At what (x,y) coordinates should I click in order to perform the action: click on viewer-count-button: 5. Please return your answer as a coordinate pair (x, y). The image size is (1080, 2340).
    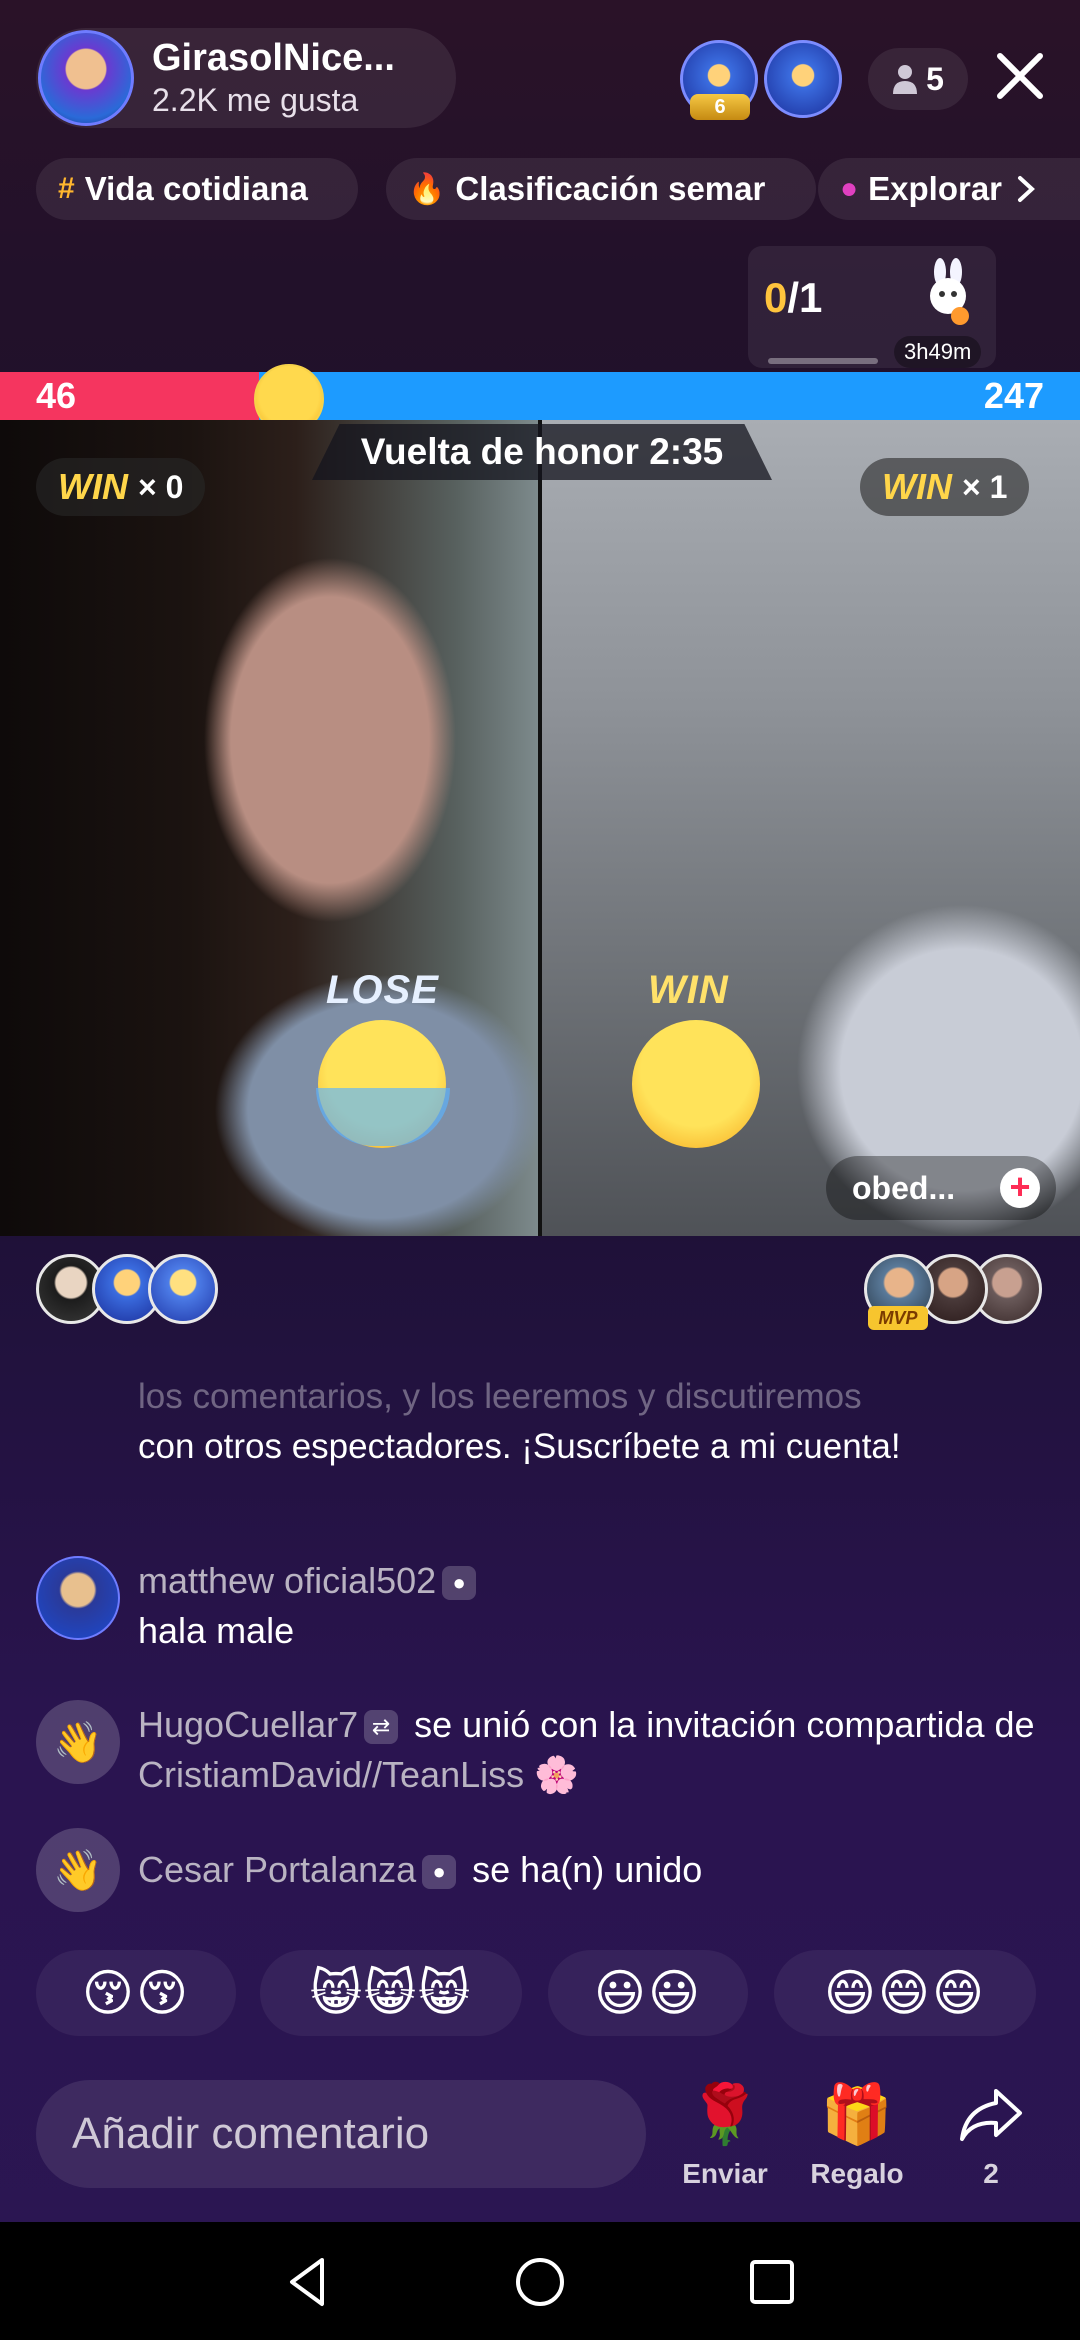
    Looking at the image, I should click on (918, 79).